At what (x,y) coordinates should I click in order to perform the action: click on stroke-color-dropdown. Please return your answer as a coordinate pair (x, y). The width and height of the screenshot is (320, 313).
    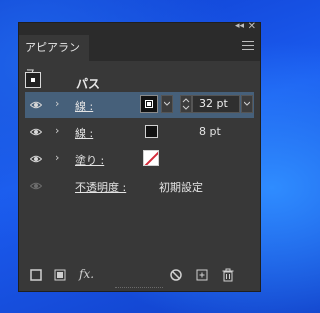
    Looking at the image, I should click on (167, 104).